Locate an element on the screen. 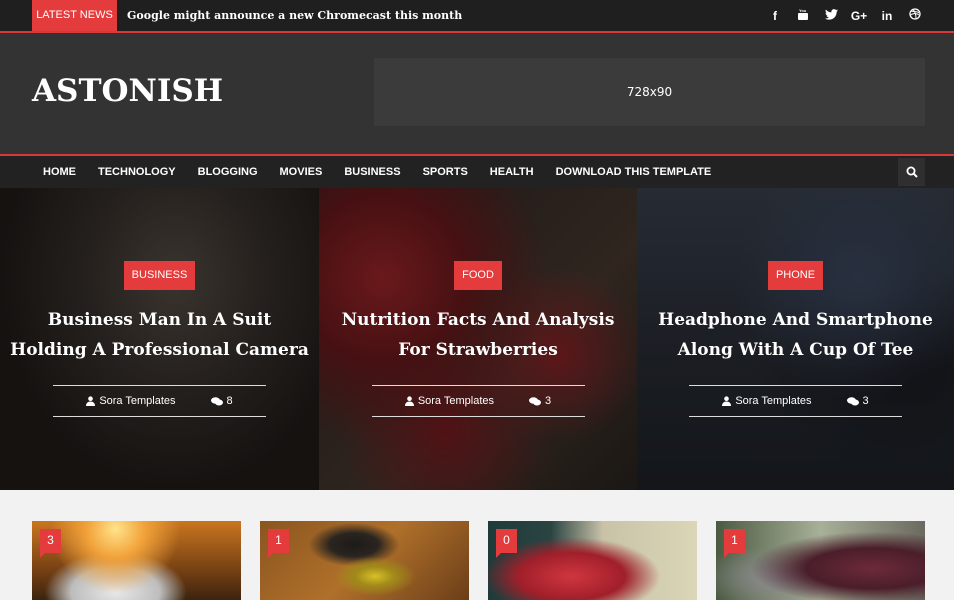 The width and height of the screenshot is (954, 600). svg-text: You is located at coordinates (803, 10).